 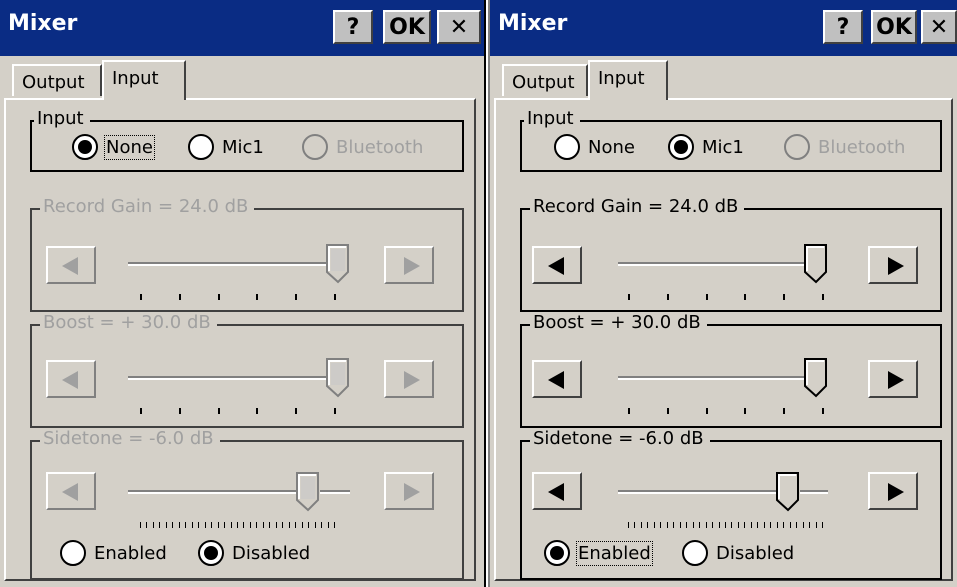 I want to click on input-group: Input None Mic1 Bluetooth, so click(x=247, y=140).